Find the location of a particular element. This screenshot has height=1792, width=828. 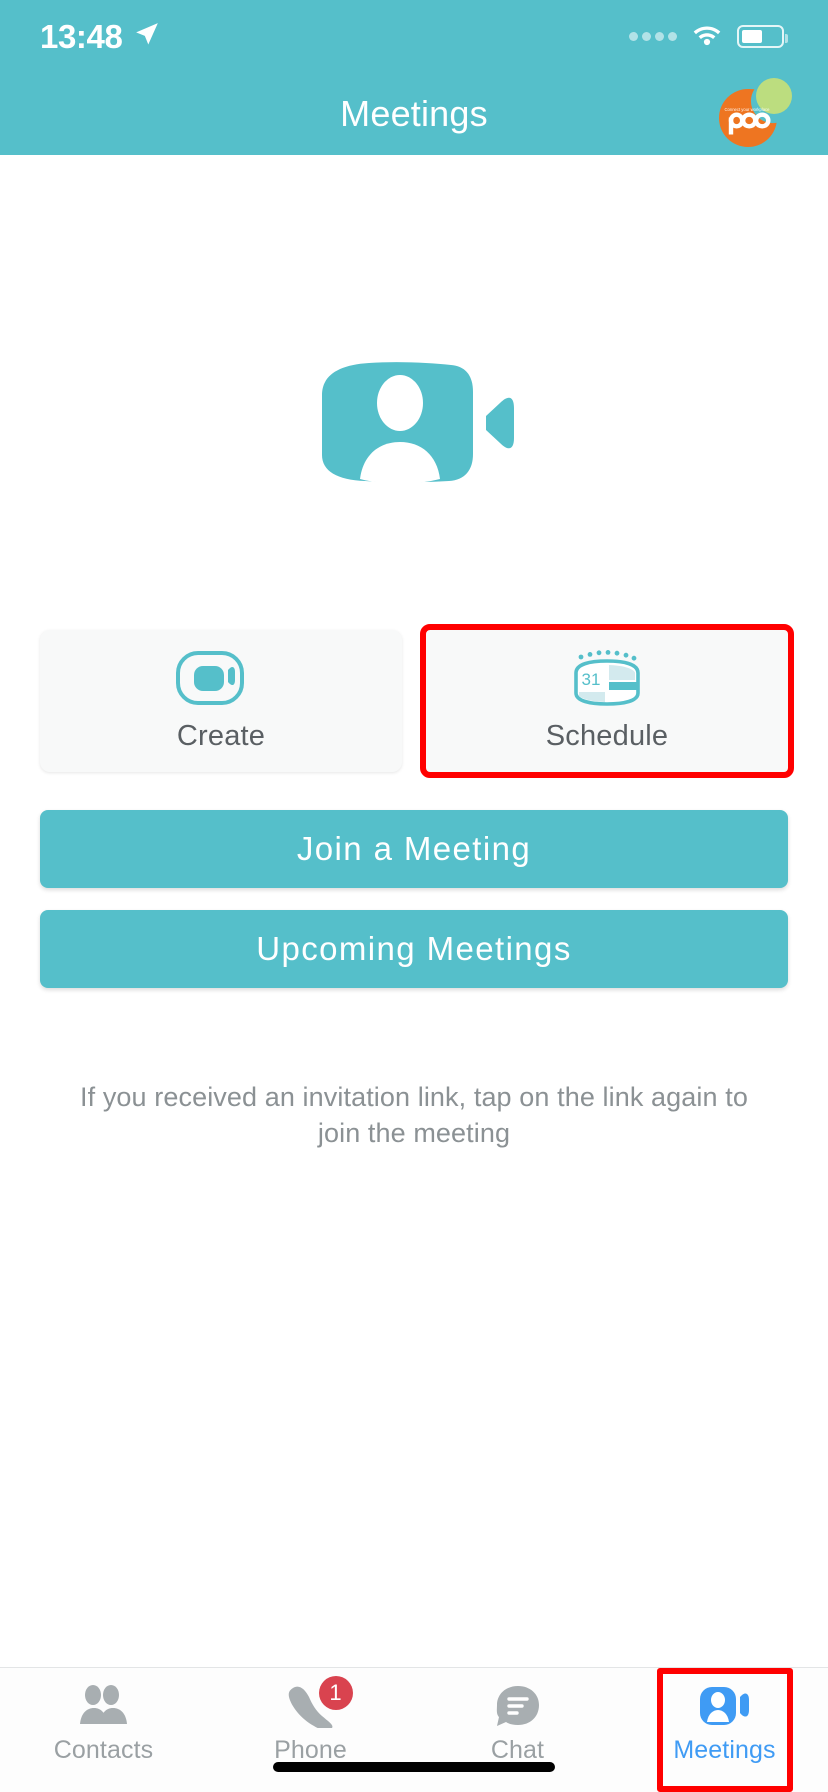

navigation-bar: Meetings Connect your workplace is located at coordinates (414, 113).